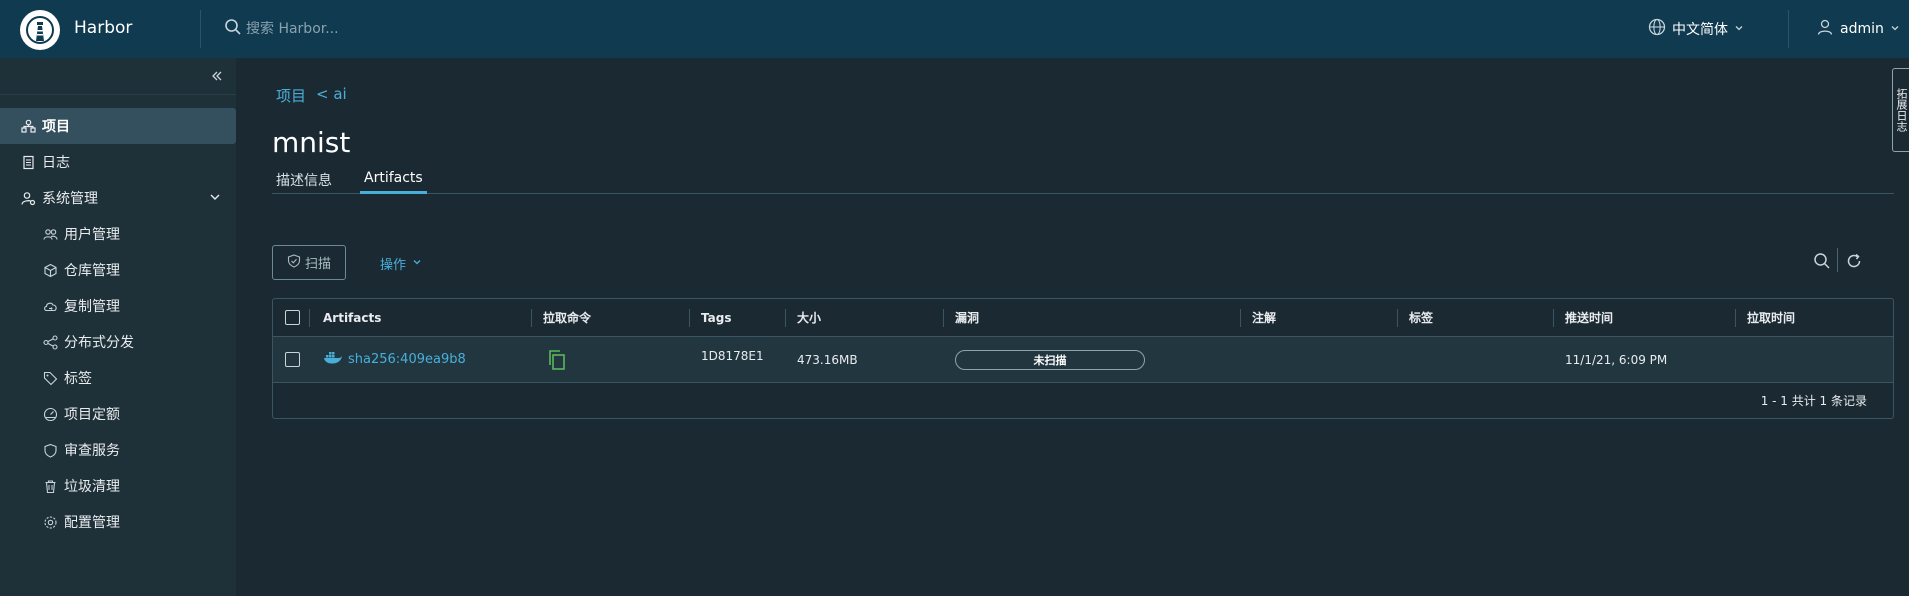  I want to click on harbor-logo-icon, so click(40, 30).